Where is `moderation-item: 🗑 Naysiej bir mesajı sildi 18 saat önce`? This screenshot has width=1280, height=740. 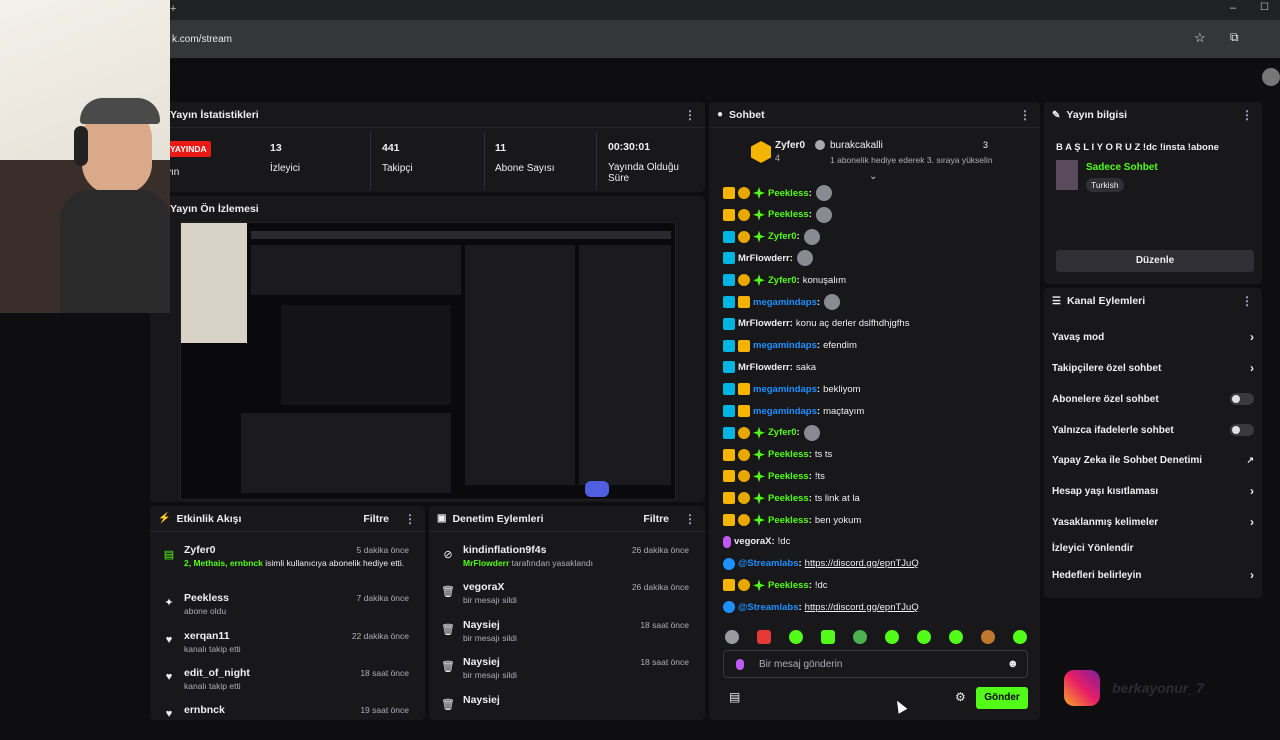
moderation-item: 🗑 Naysiej bir mesajı sildi 18 saat önce is located at coordinates (565, 631).